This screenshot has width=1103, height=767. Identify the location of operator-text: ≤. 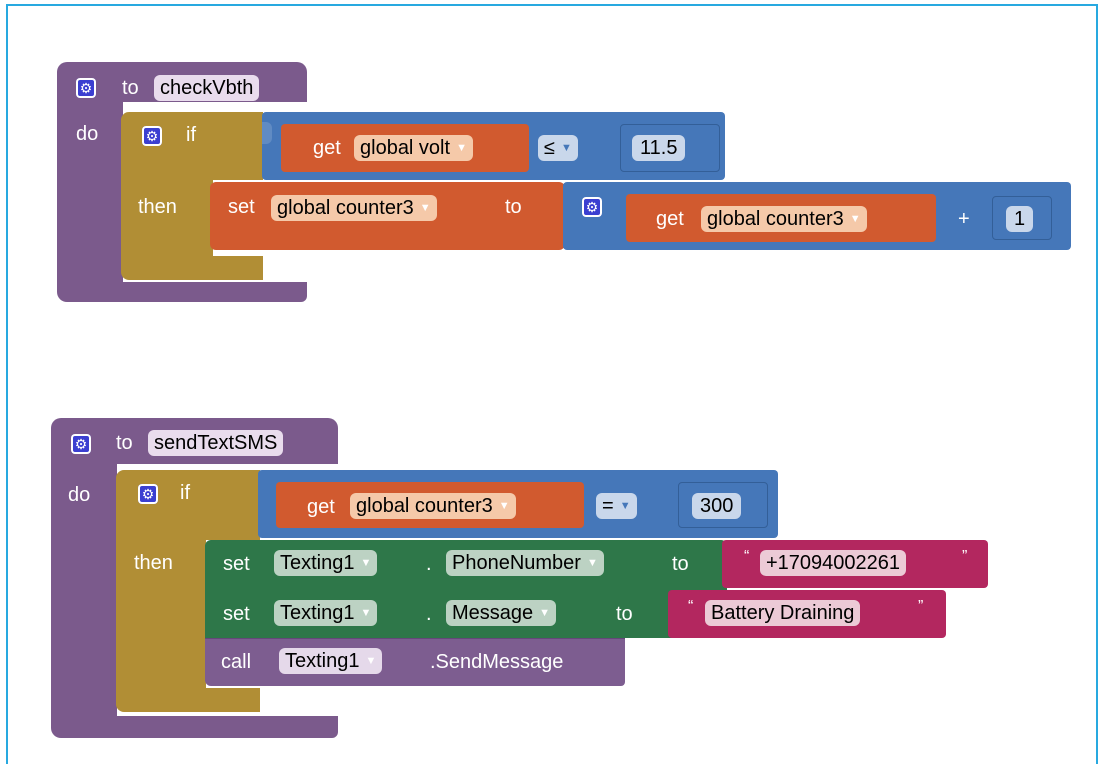
(549, 148).